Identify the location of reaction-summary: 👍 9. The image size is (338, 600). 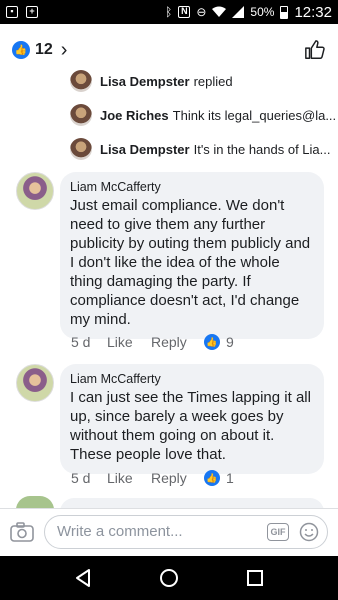
(219, 342).